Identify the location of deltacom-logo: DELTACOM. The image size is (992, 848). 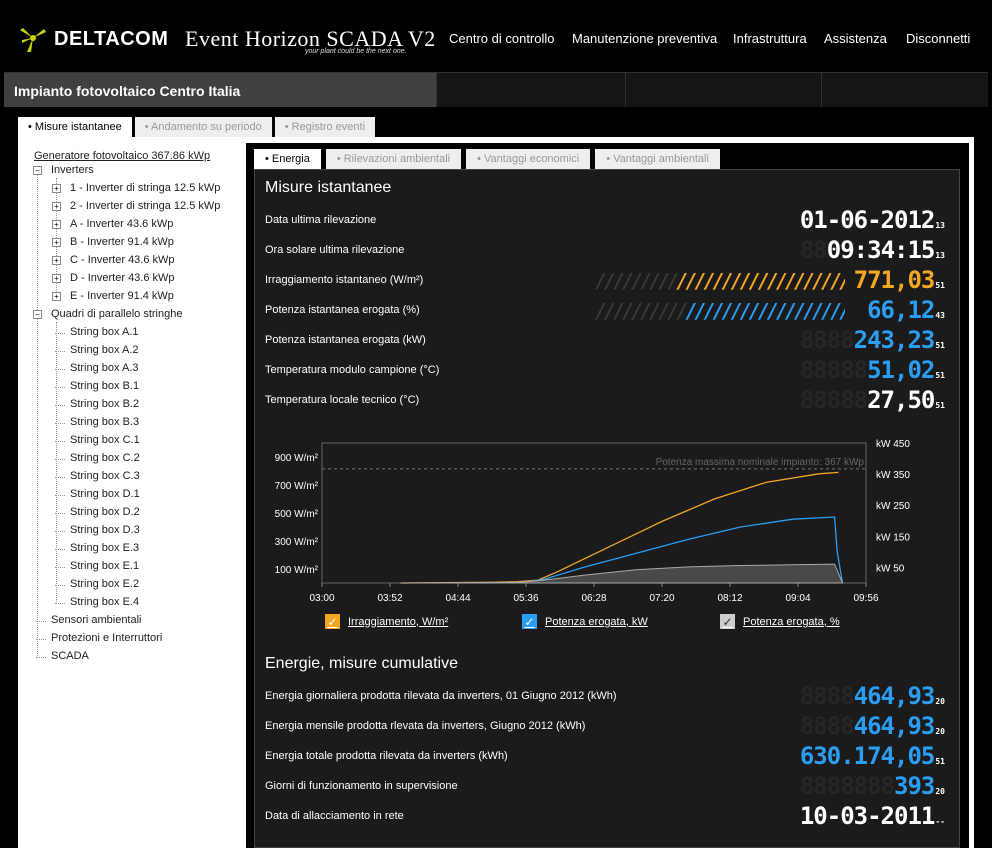
(92, 39).